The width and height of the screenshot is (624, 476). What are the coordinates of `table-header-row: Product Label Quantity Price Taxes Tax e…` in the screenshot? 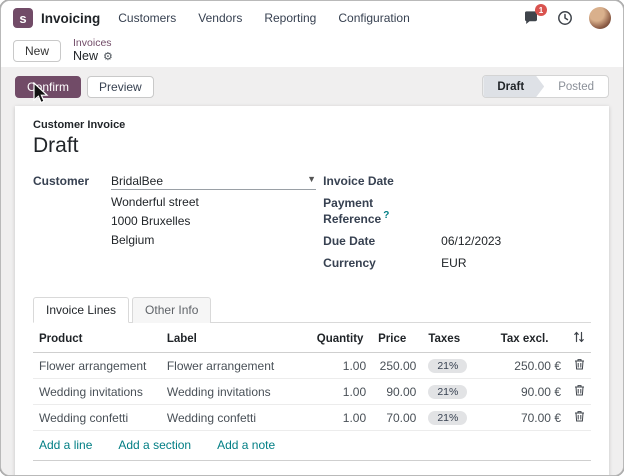 It's located at (312, 339).